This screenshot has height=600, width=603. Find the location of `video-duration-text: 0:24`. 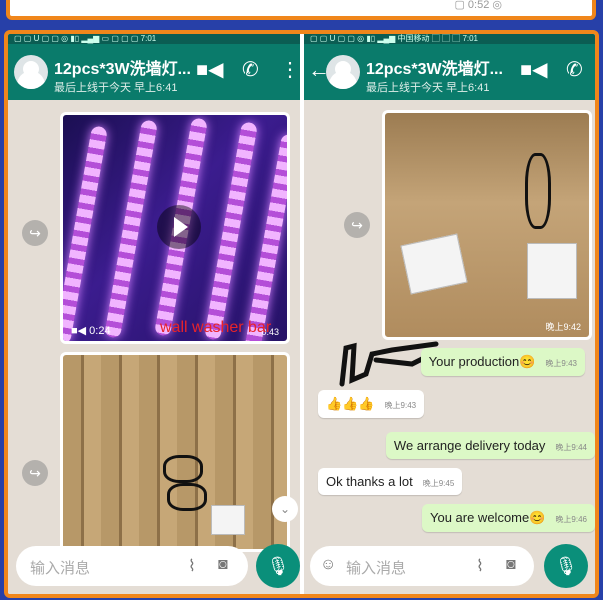

video-duration-text: 0:24 is located at coordinates (100, 331).